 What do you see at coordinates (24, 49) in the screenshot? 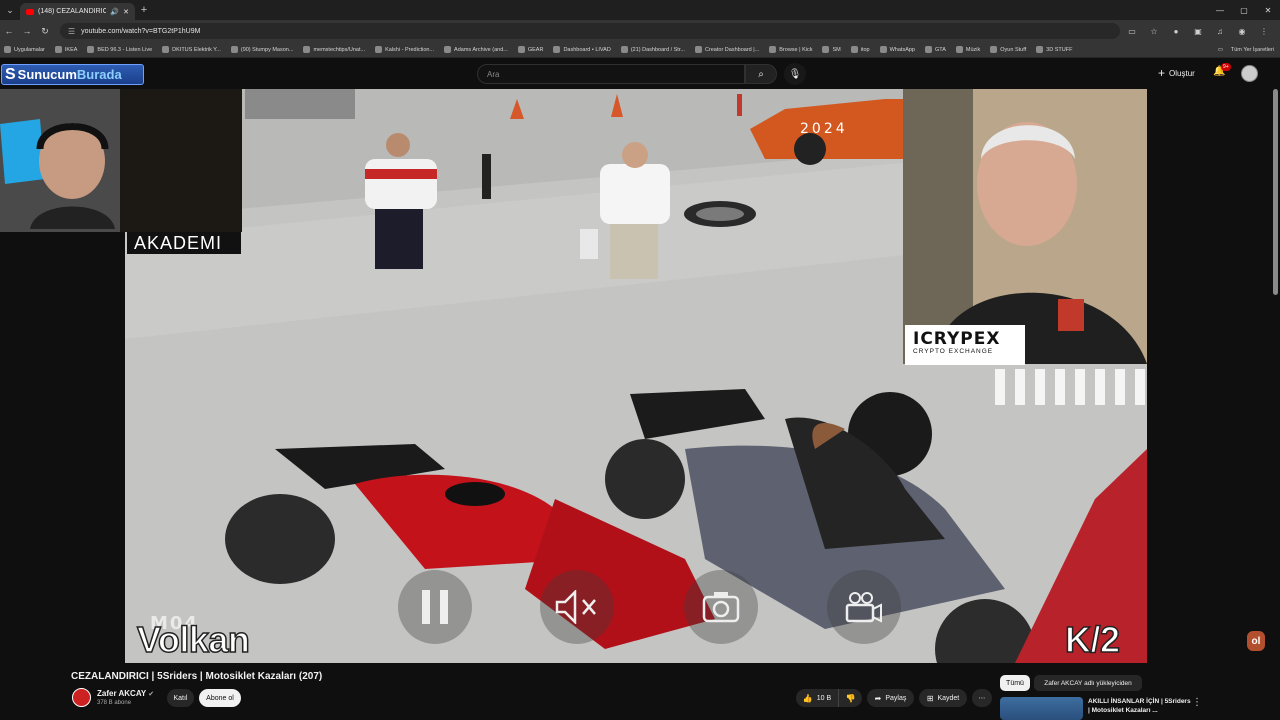
I see `bookmark-item: Uygulamalar` at bounding box center [24, 49].